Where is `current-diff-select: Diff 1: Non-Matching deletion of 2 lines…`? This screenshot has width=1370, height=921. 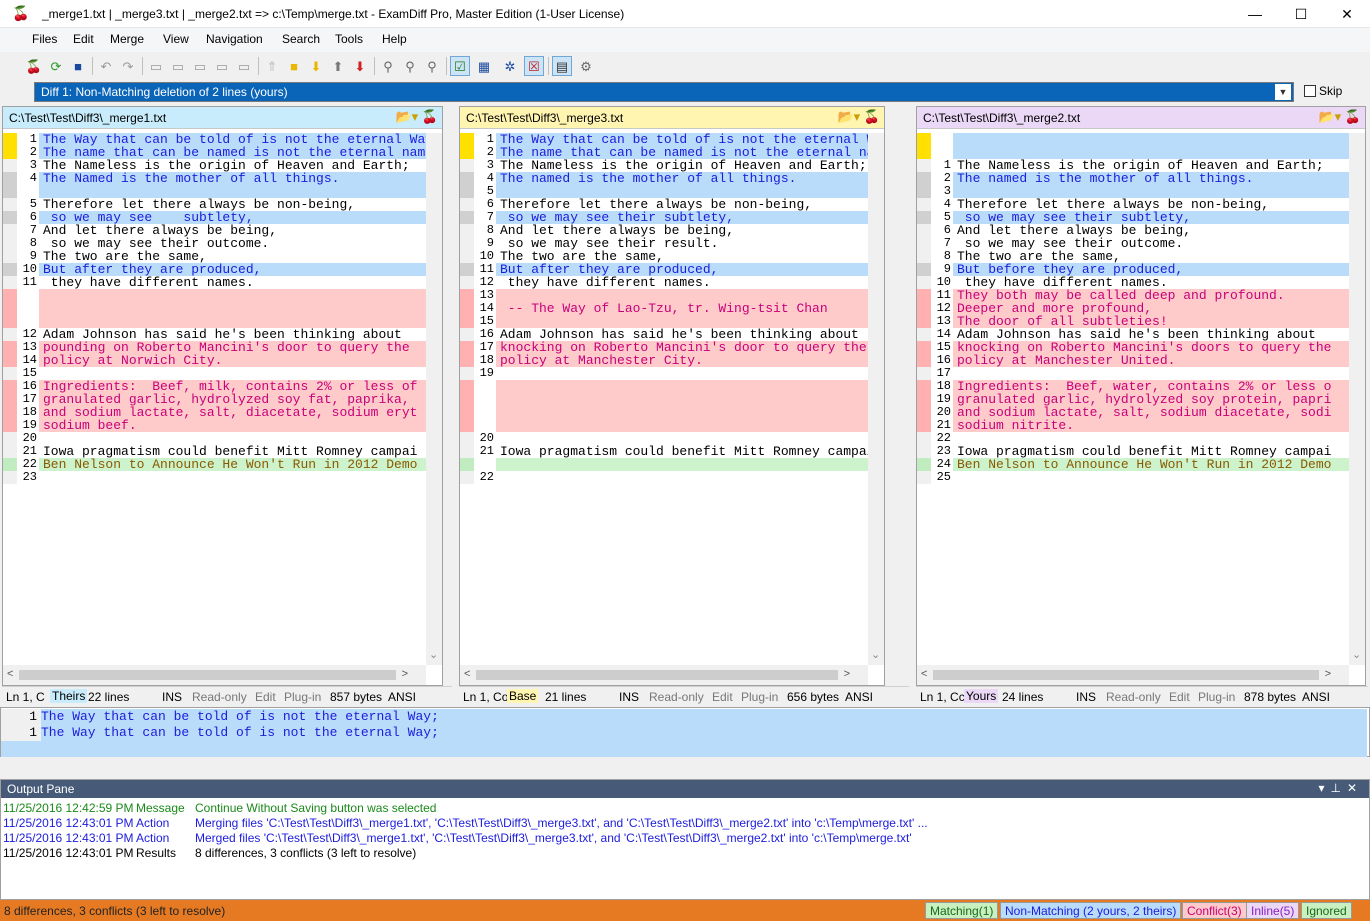
current-diff-select: Diff 1: Non-Matching deletion of 2 lines… is located at coordinates (664, 92).